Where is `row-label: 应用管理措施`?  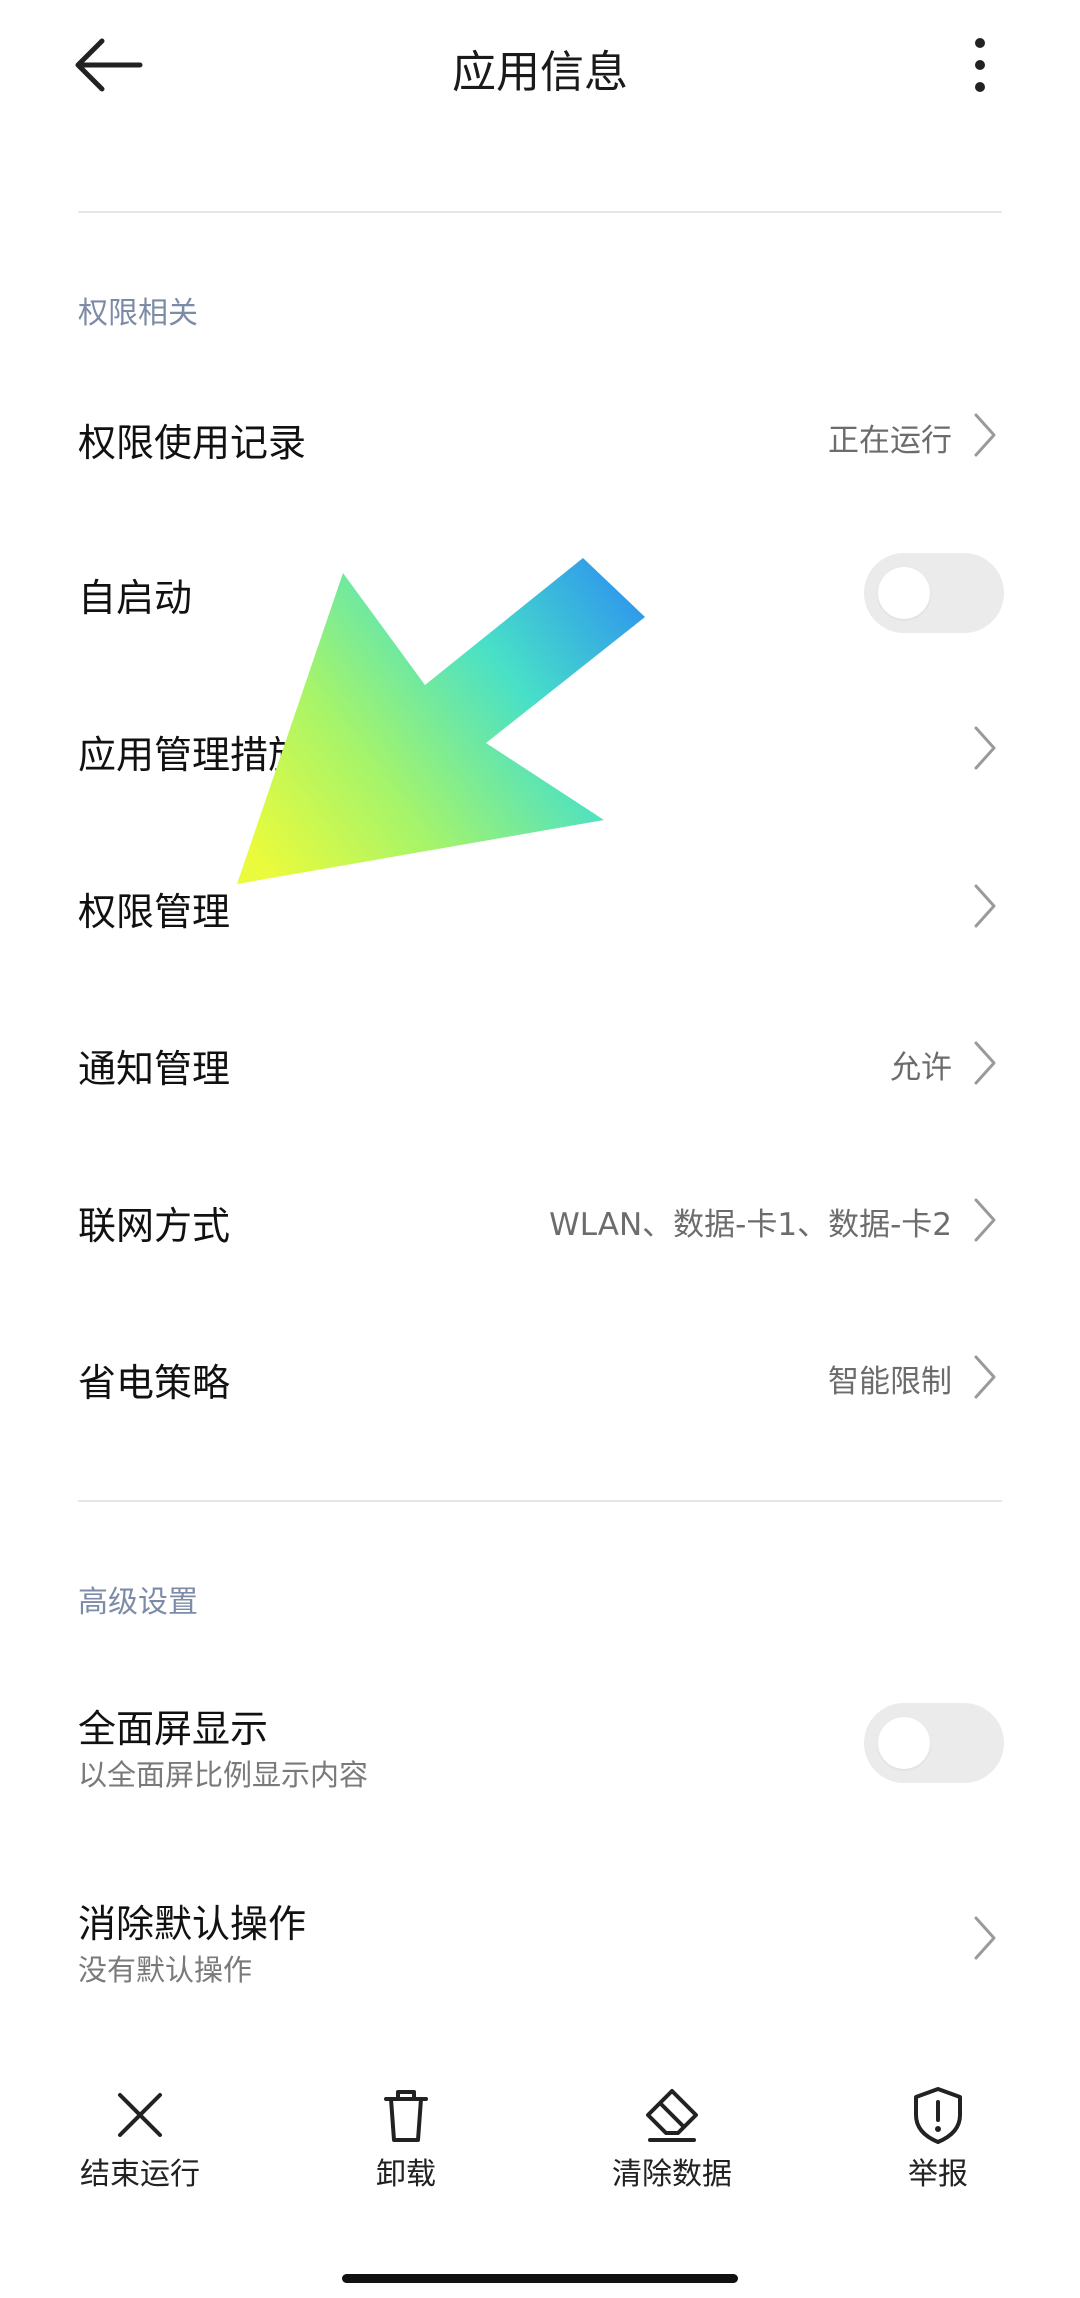
row-label: 应用管理措施 is located at coordinates (192, 755).